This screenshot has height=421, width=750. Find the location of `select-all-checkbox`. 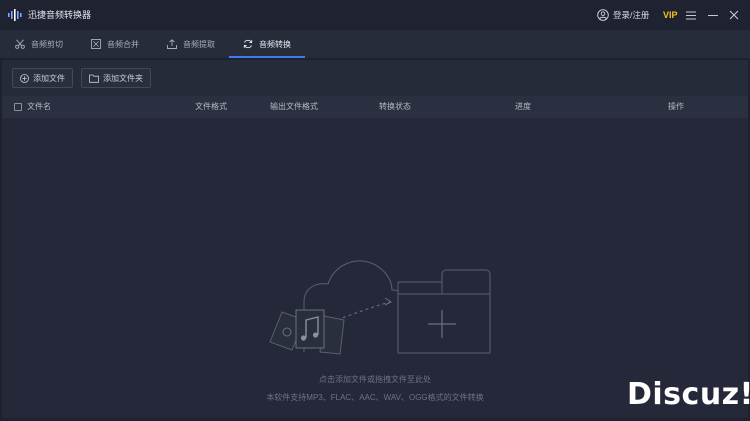

select-all-checkbox is located at coordinates (18, 107).